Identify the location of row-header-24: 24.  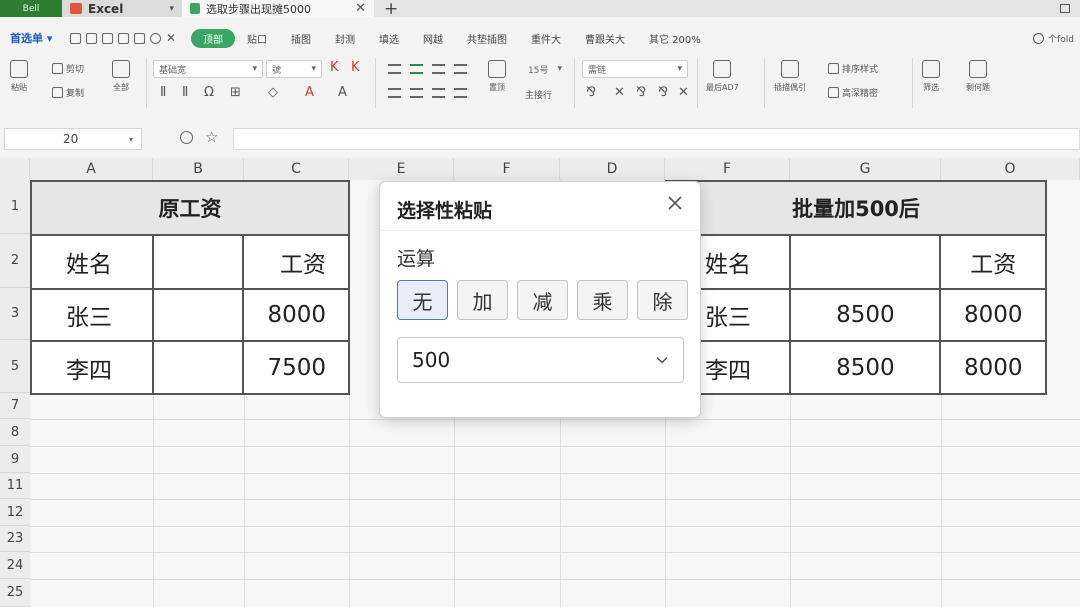
(15, 565).